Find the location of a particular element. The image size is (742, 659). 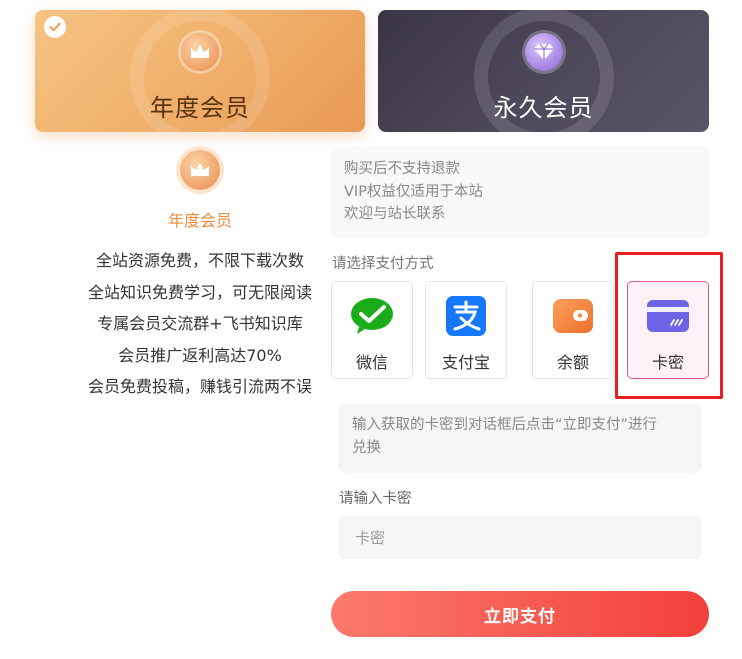

card-key-input is located at coordinates (520, 537).